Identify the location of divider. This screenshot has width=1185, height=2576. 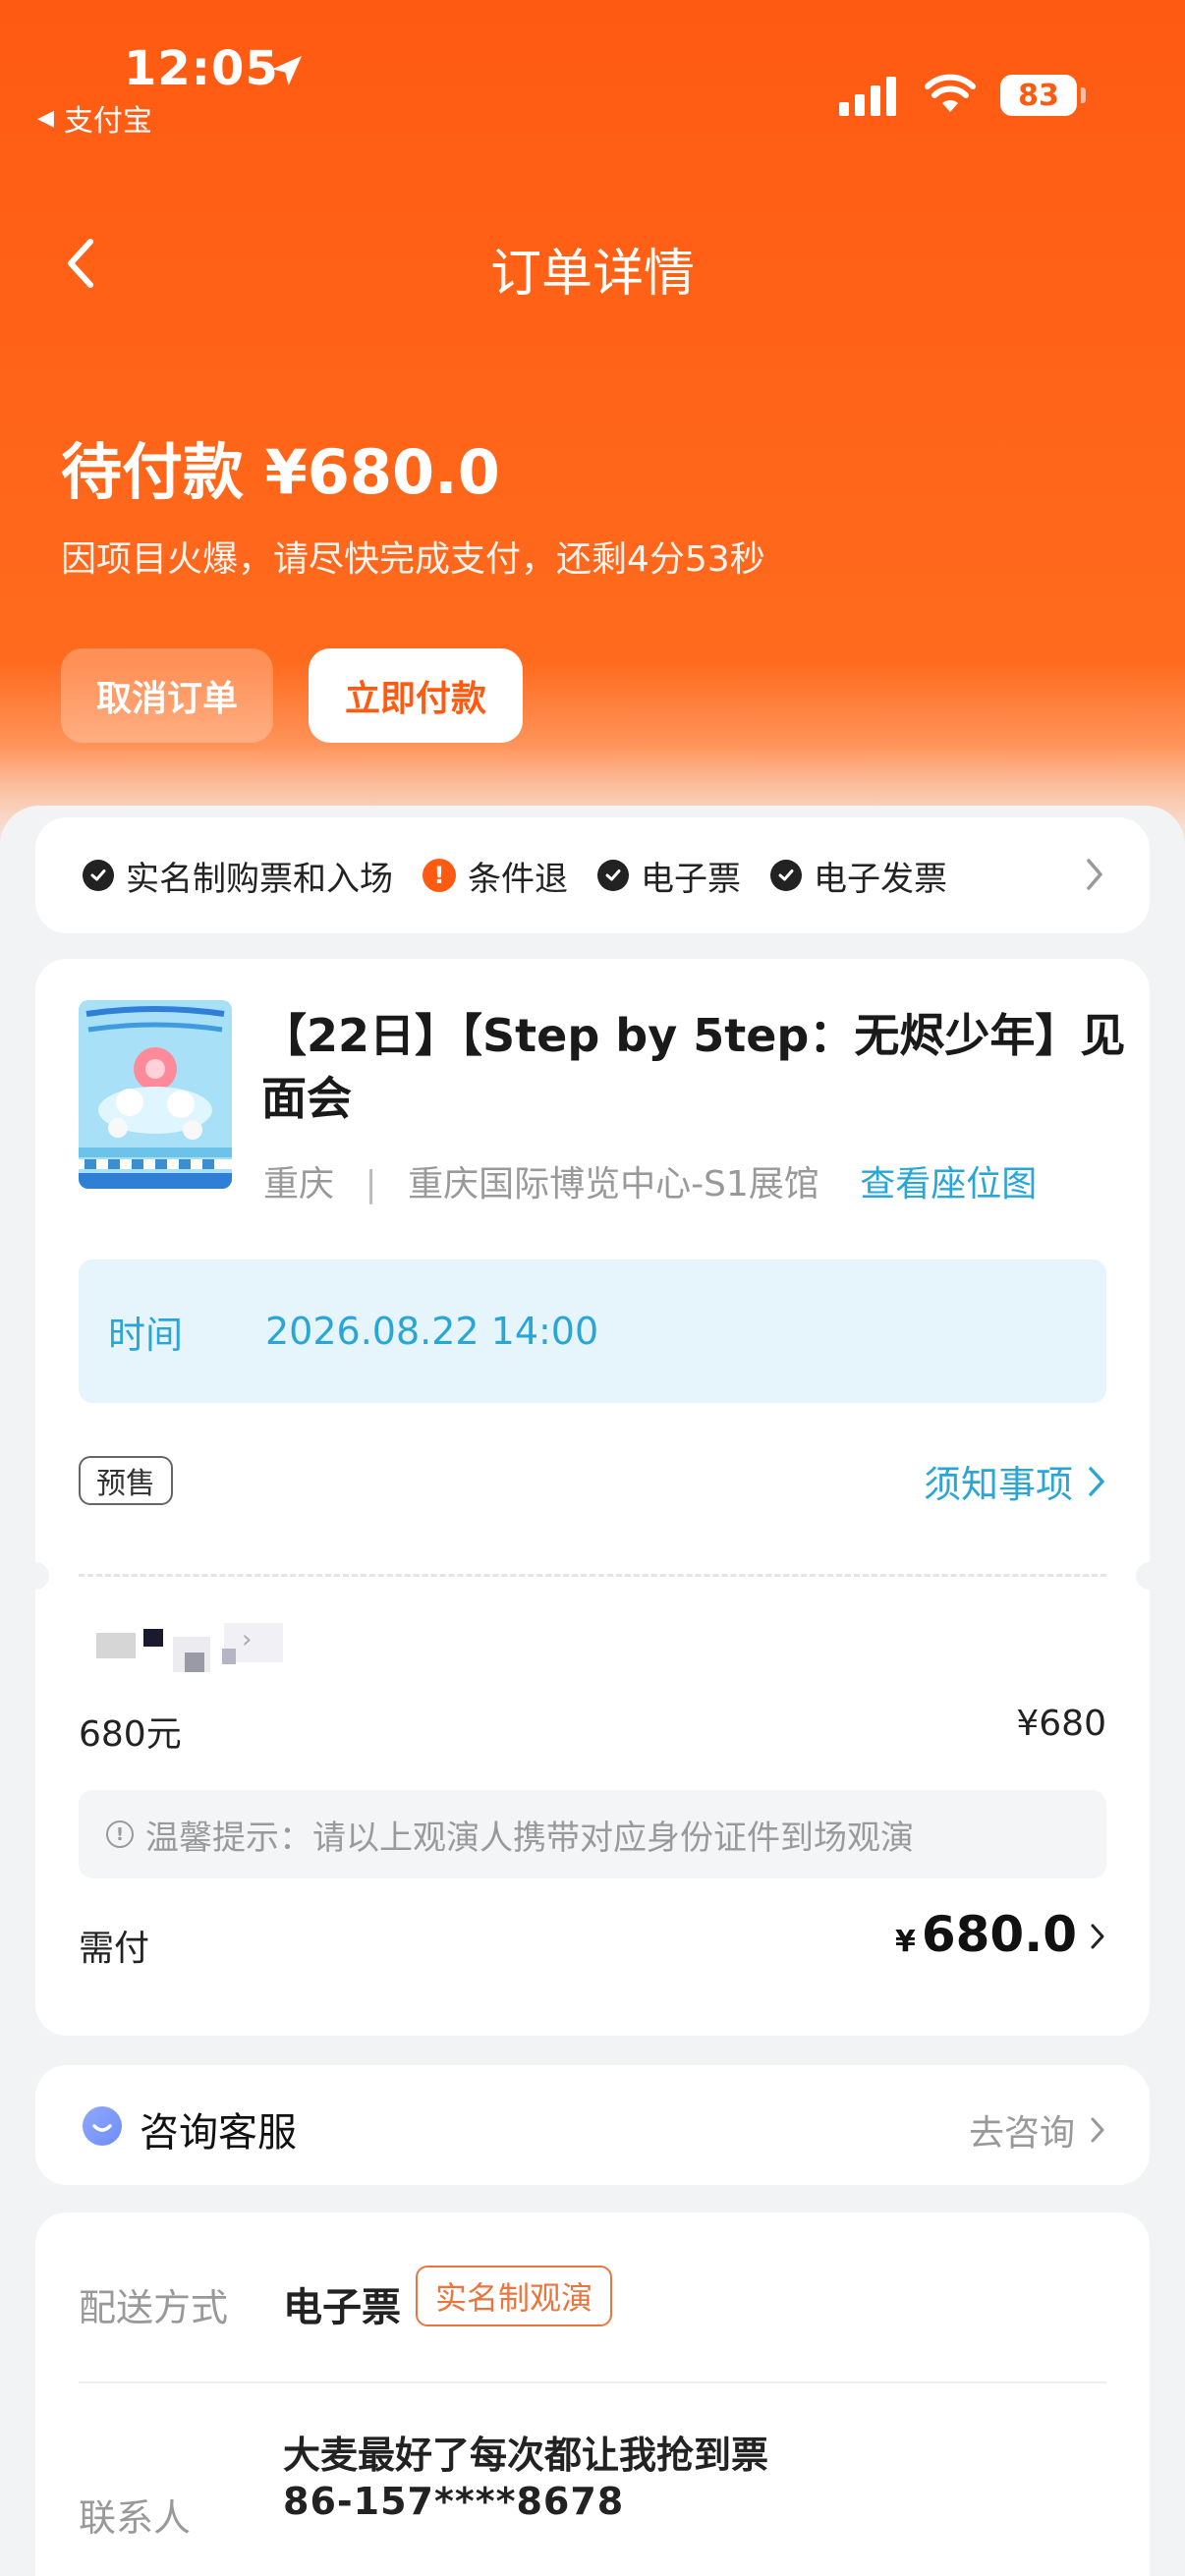
(592, 2382).